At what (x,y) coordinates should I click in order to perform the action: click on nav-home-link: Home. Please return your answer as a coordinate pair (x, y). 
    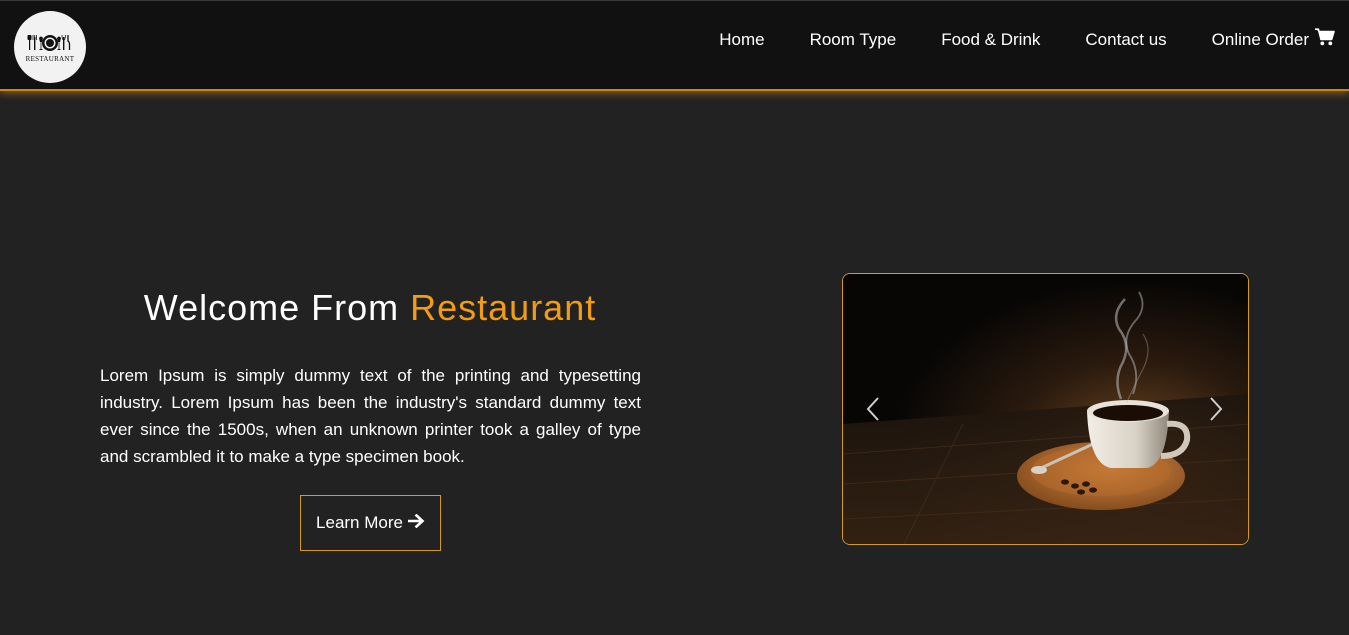
    Looking at the image, I should click on (741, 40).